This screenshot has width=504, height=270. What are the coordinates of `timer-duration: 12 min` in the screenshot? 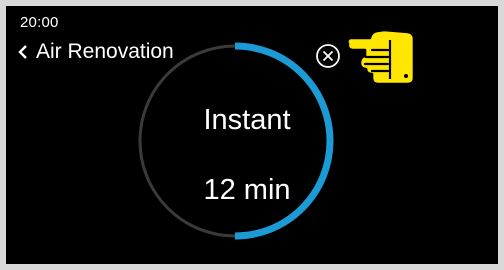 It's located at (247, 190).